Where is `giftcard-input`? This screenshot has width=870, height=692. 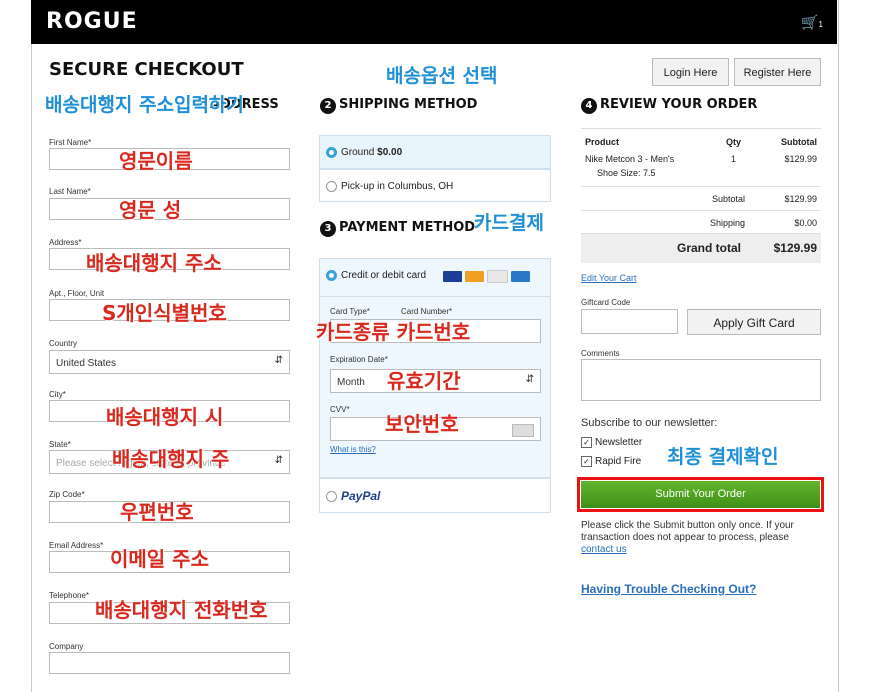 giftcard-input is located at coordinates (629, 321).